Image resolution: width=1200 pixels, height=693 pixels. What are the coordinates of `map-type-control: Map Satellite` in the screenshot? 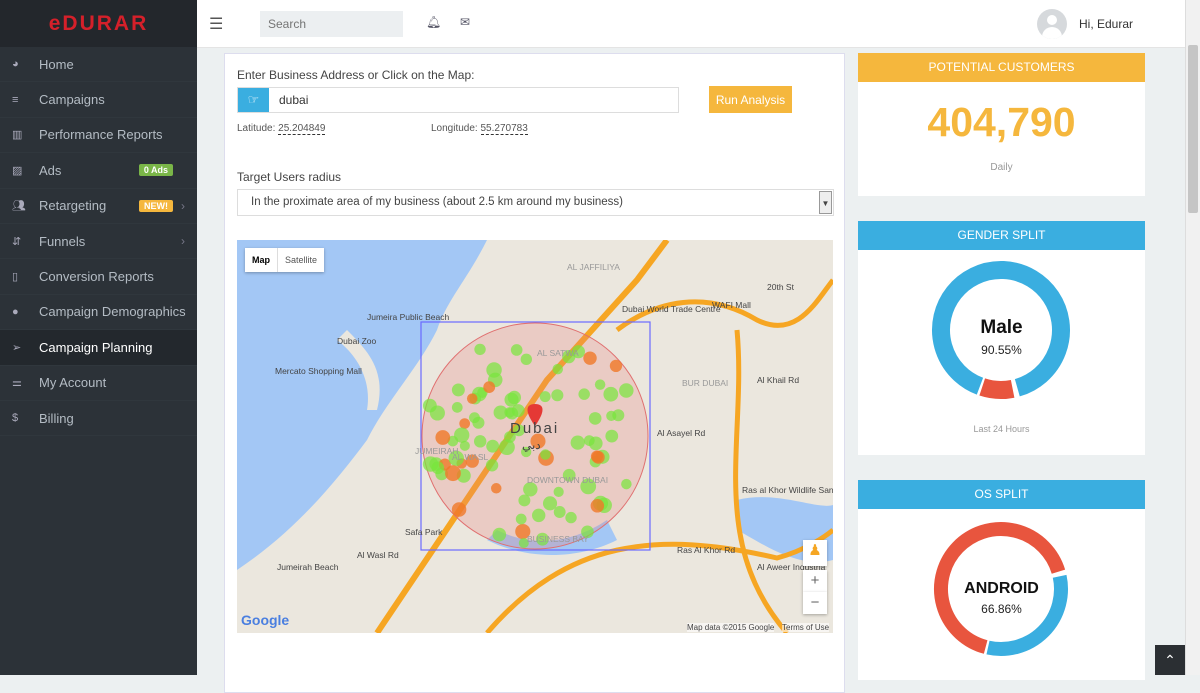 It's located at (285, 260).